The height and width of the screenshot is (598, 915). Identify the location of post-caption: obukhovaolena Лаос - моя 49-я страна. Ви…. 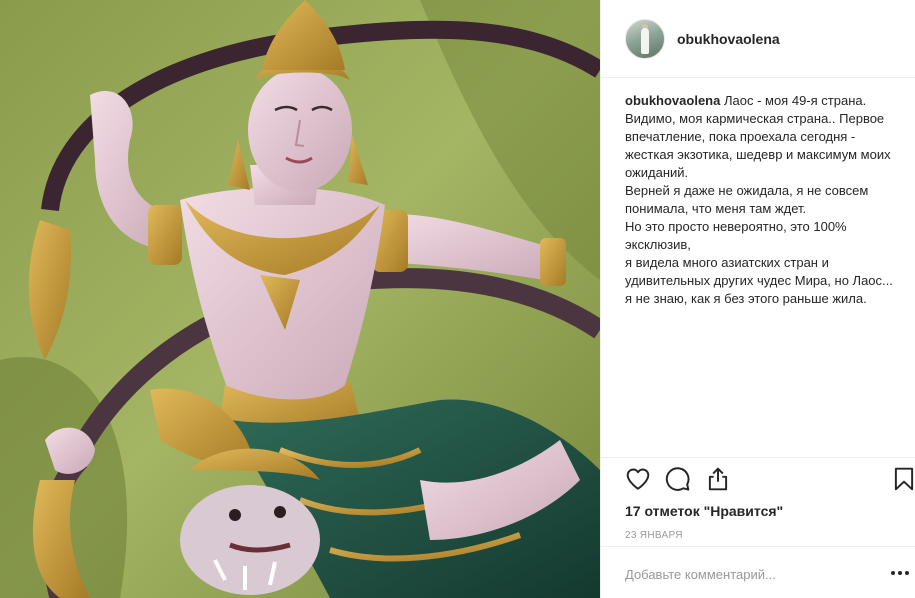
(760, 200).